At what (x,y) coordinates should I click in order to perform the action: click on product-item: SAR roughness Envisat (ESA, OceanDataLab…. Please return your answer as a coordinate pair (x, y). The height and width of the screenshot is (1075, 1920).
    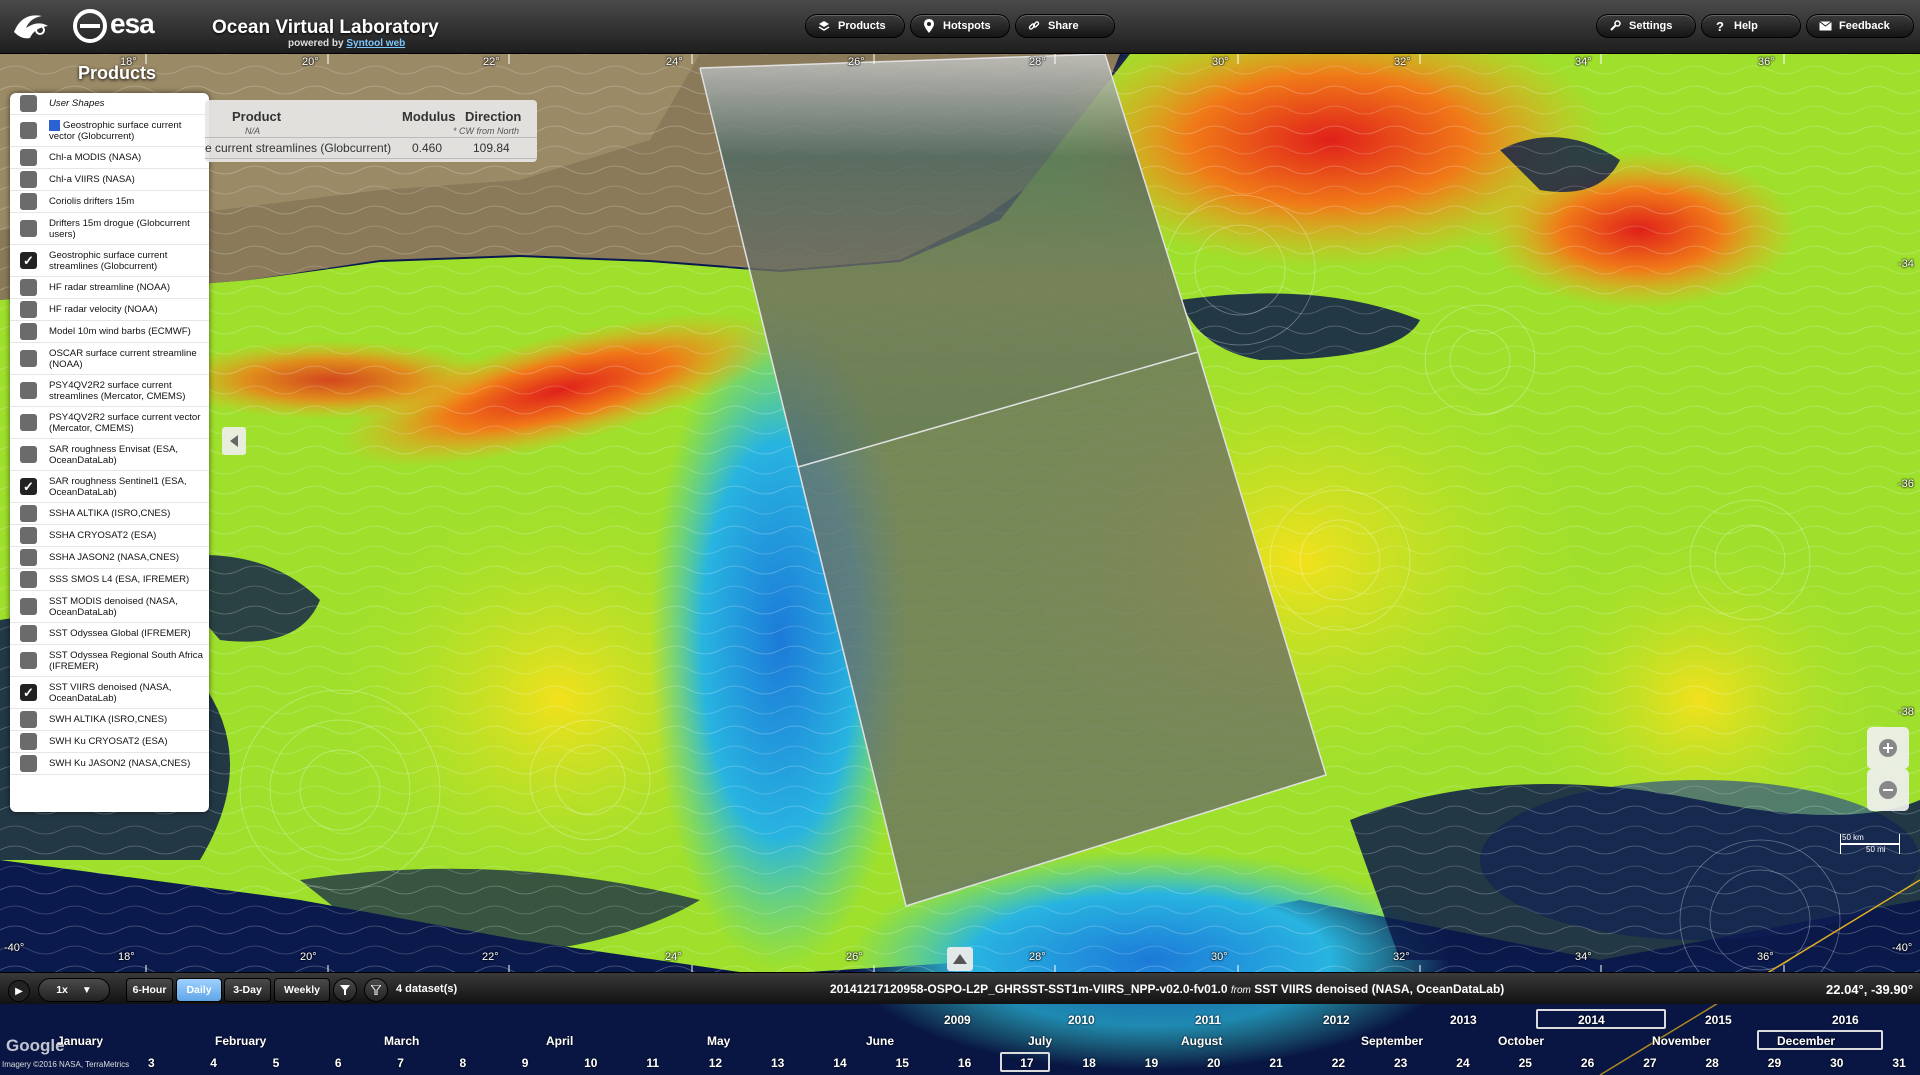
    Looking at the image, I should click on (109, 455).